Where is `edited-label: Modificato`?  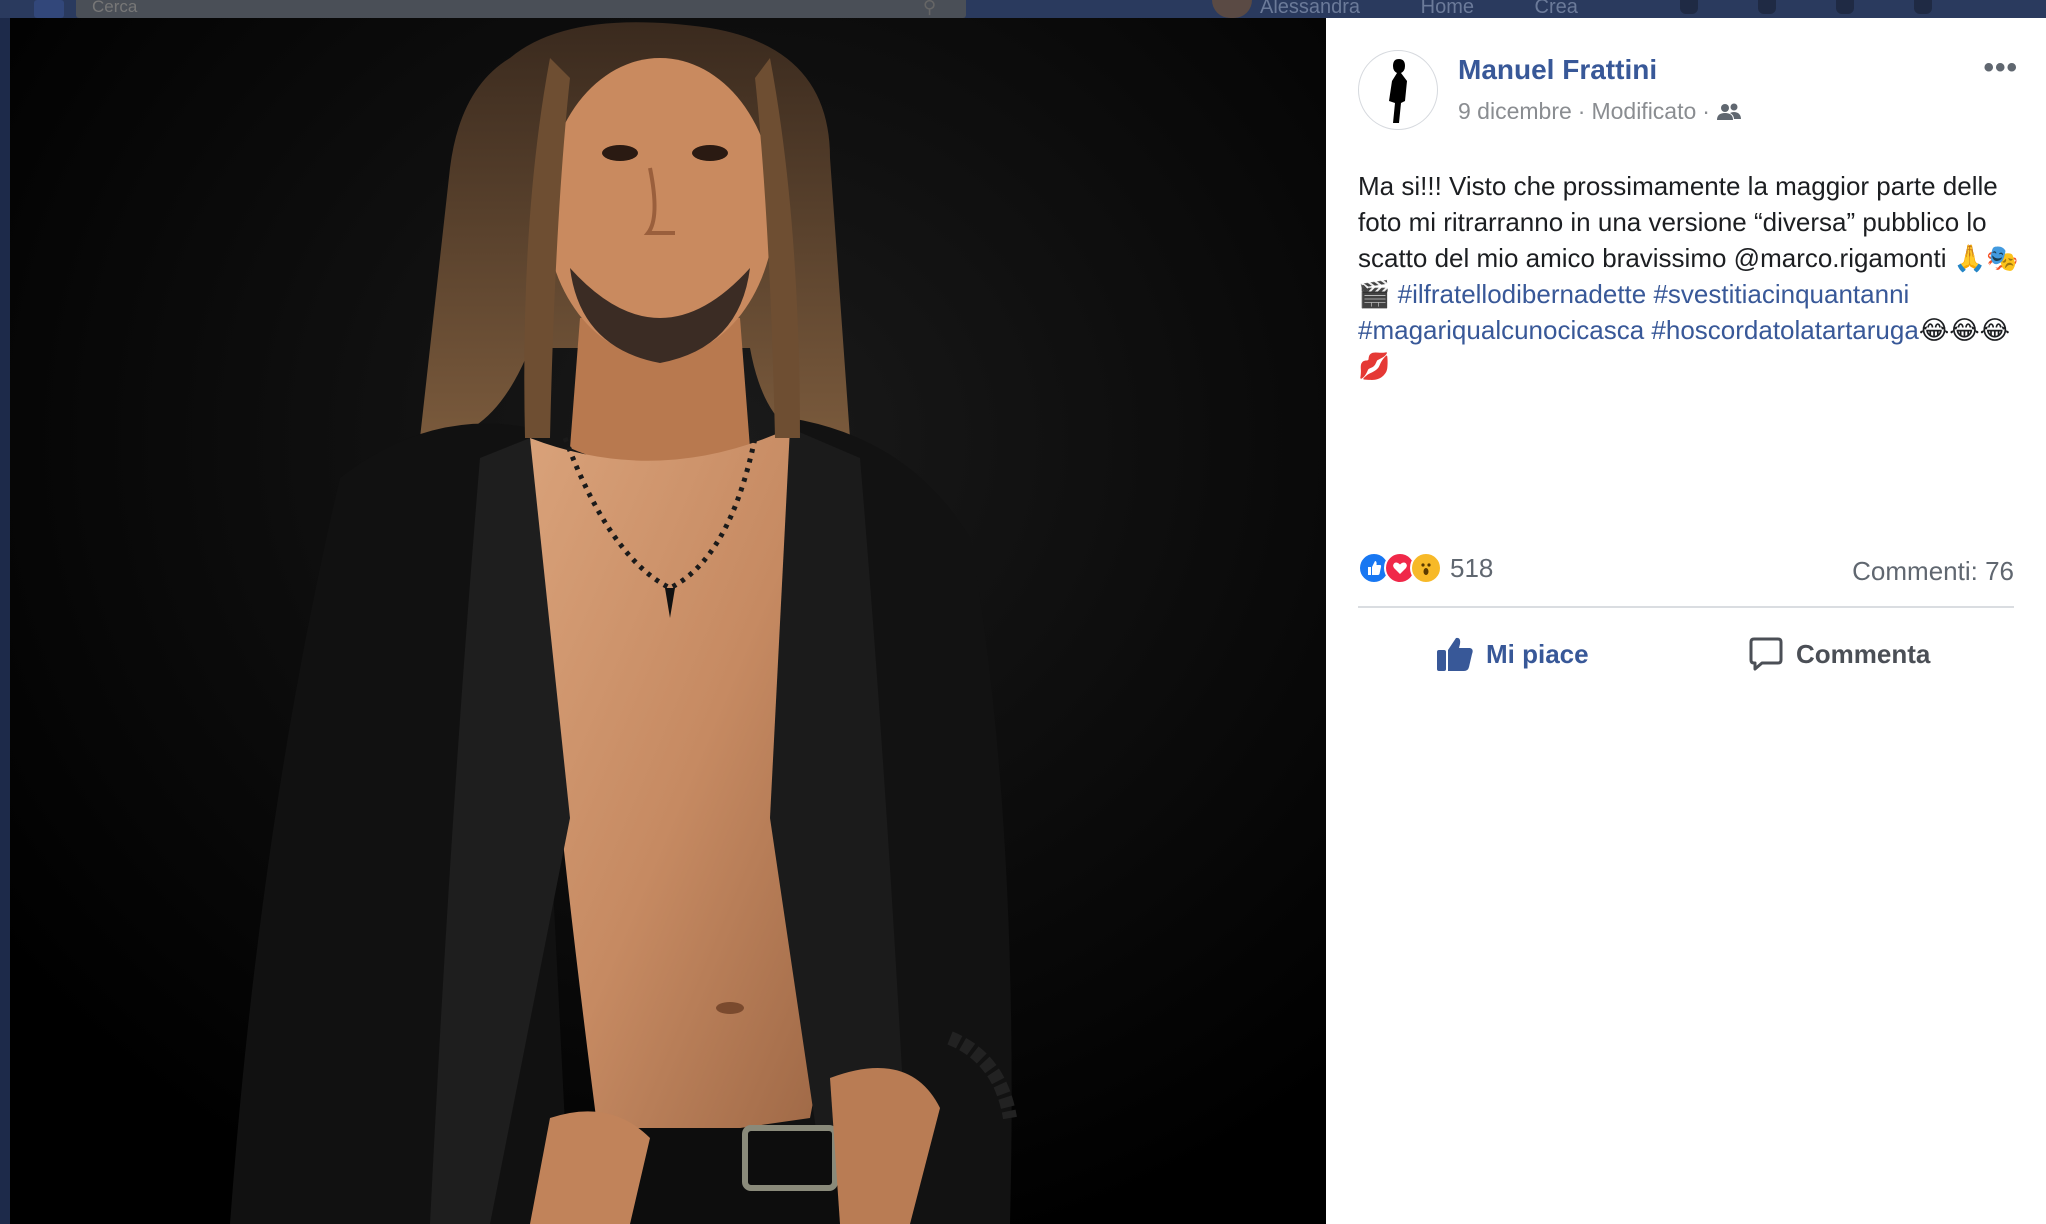 edited-label: Modificato is located at coordinates (1643, 111).